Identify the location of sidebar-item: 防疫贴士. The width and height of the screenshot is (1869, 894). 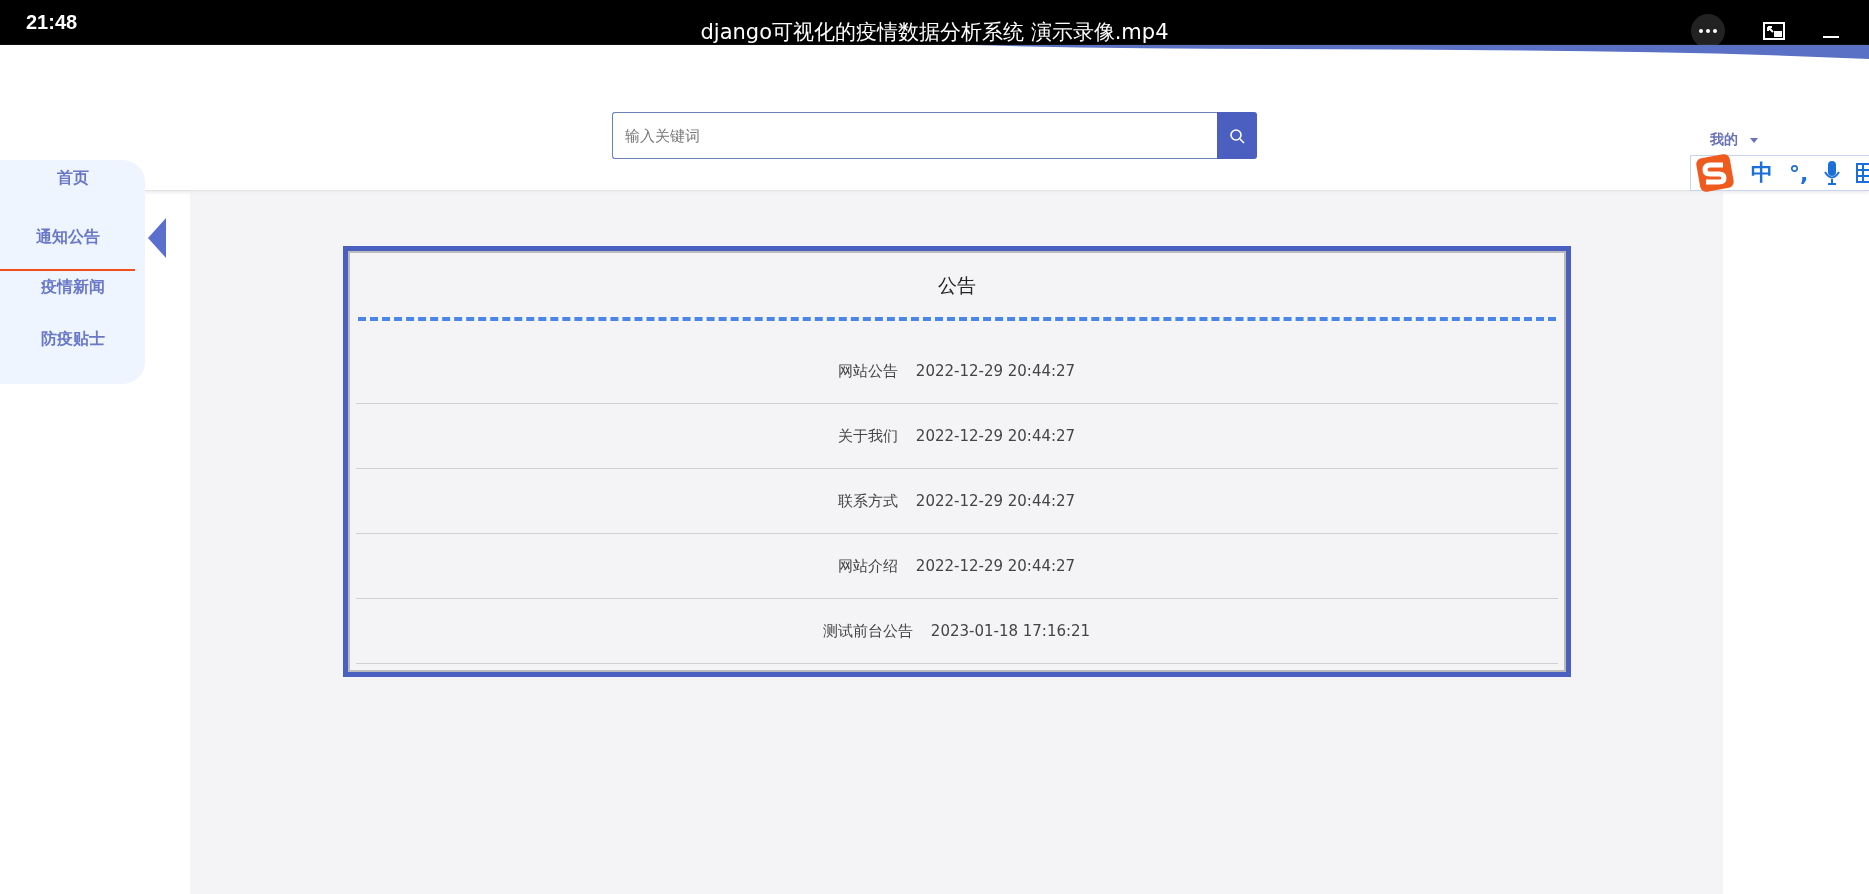
(72, 339).